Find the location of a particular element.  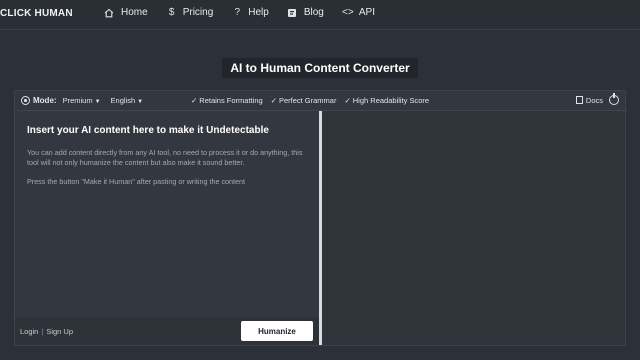

title-area: AI to Human Content Converter is located at coordinates (320, 68).